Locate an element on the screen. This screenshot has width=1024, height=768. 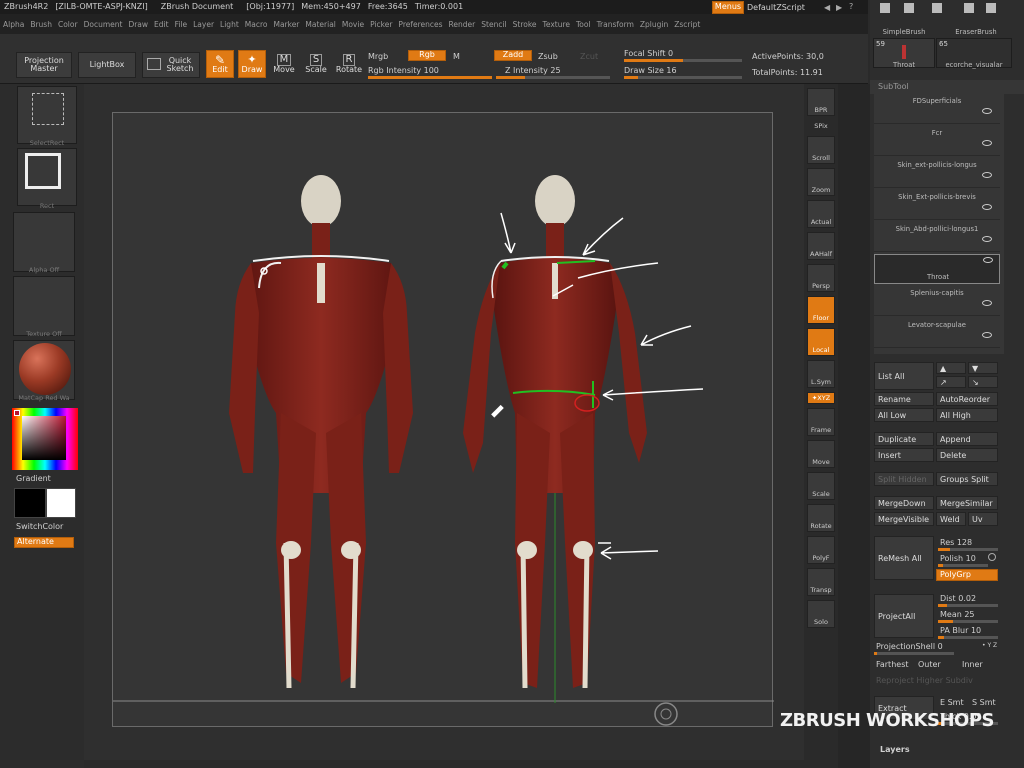
menu-color: Color is located at coordinates (68, 21).